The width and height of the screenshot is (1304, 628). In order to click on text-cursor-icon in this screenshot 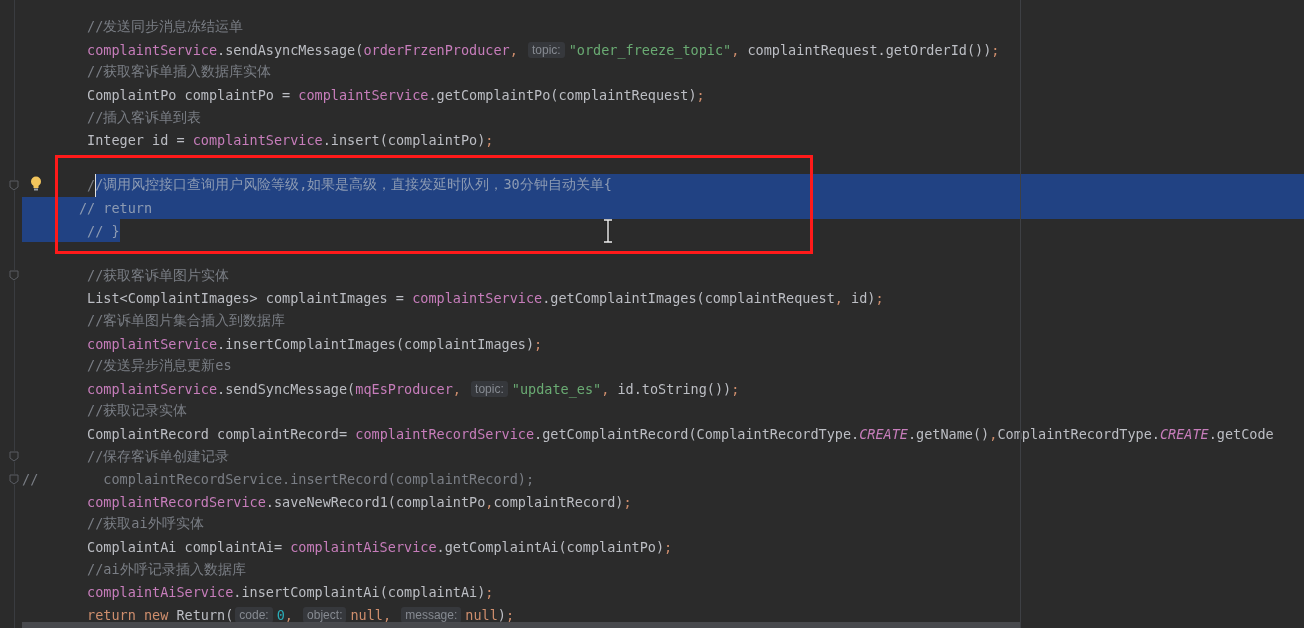, I will do `click(608, 231)`.